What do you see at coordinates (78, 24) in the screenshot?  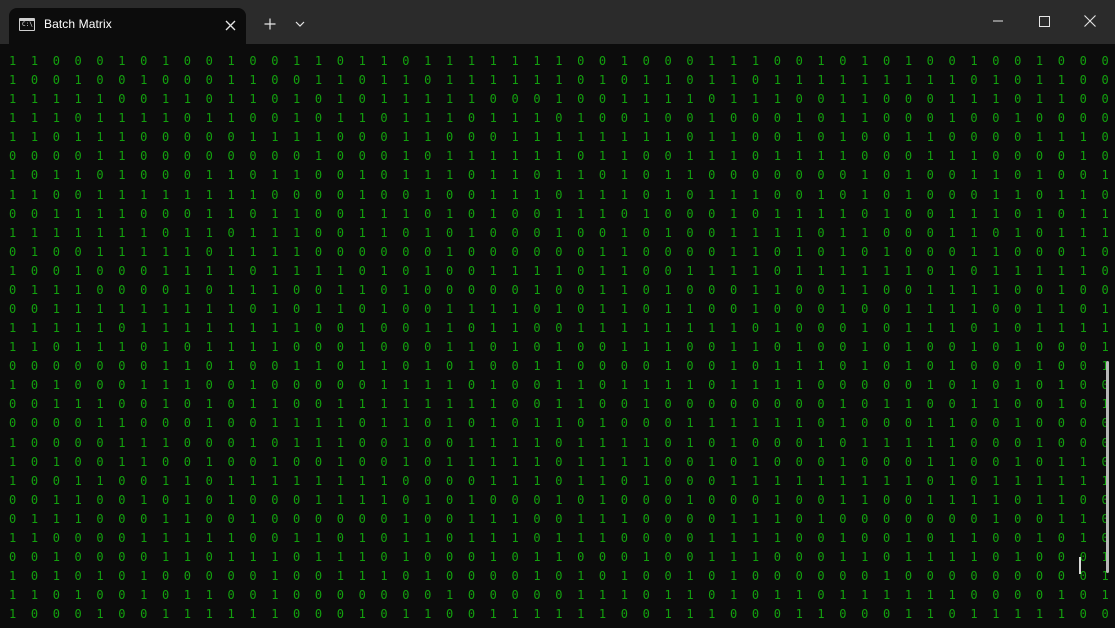 I see `tab-title: Batch Matrix` at bounding box center [78, 24].